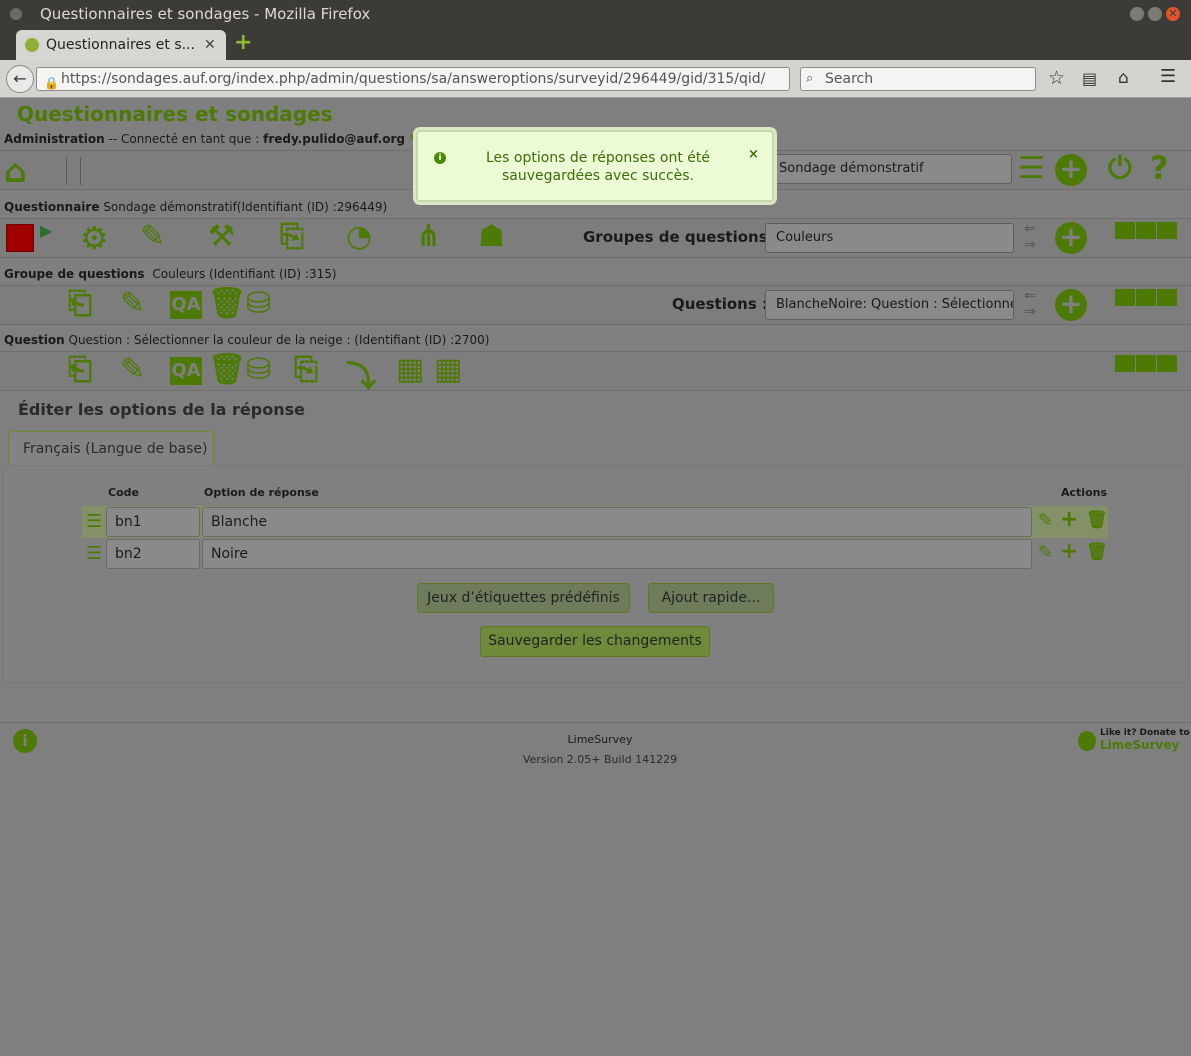  Describe the element at coordinates (221, 236) in the screenshot. I see `tools-icon: ⚒` at that location.